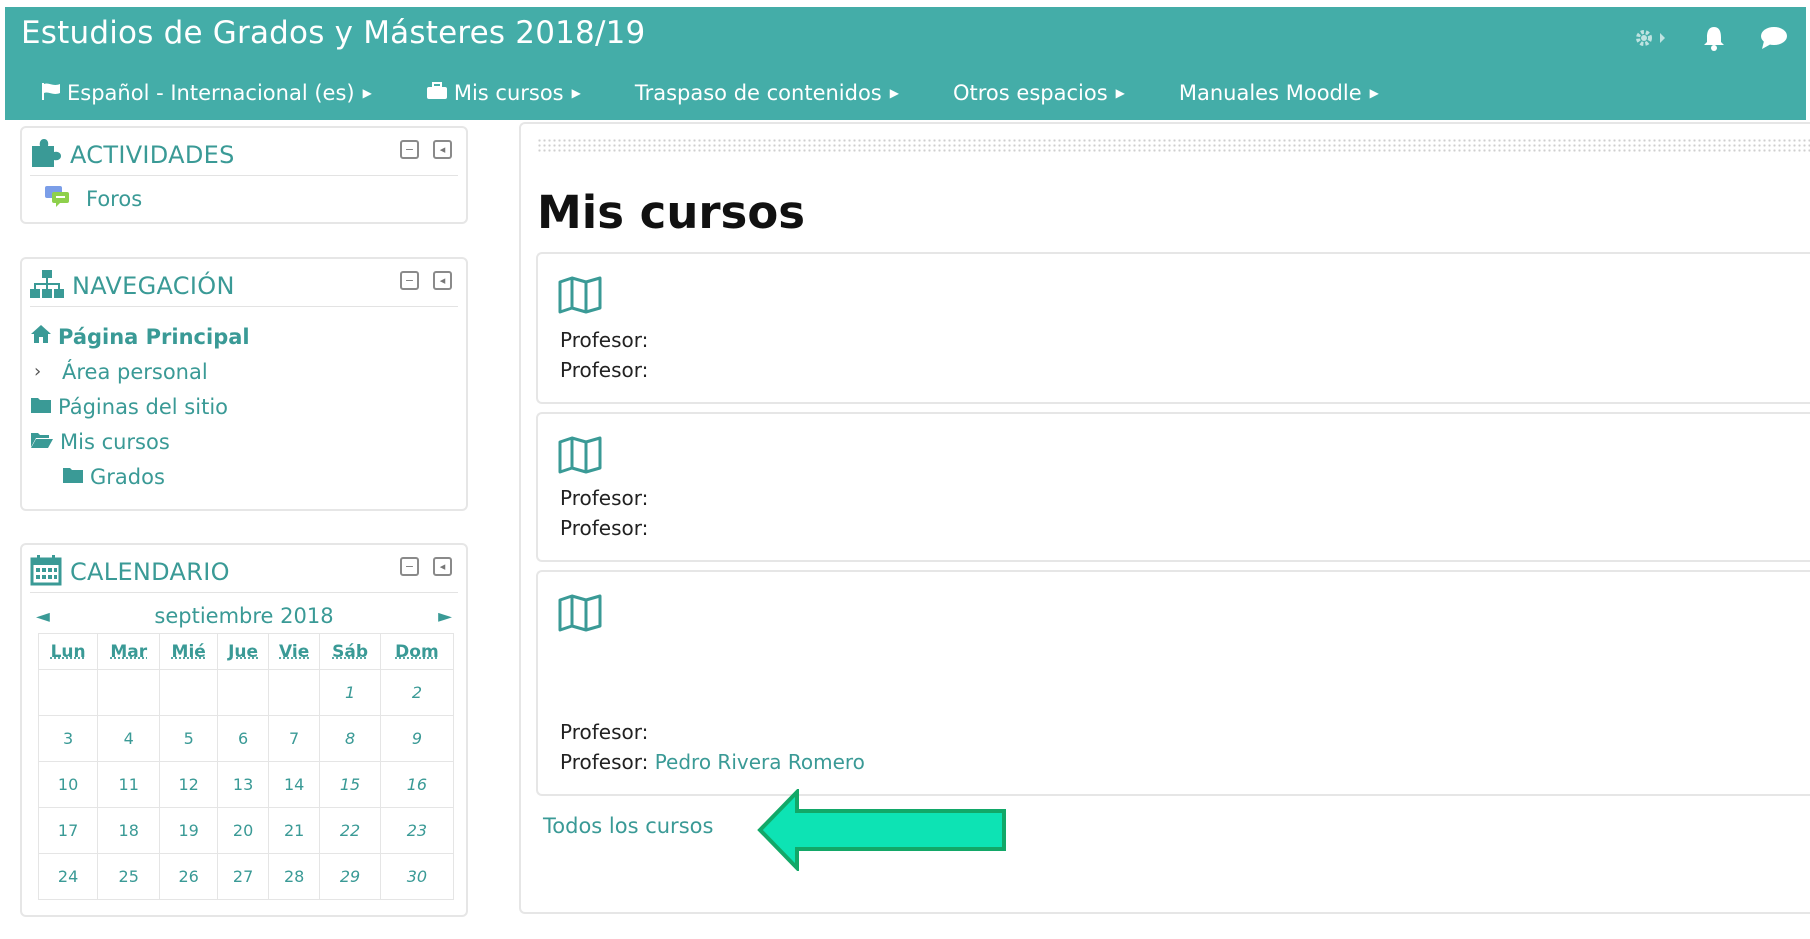 The image size is (1810, 939). I want to click on nav-item-label: Área personal, so click(135, 372).